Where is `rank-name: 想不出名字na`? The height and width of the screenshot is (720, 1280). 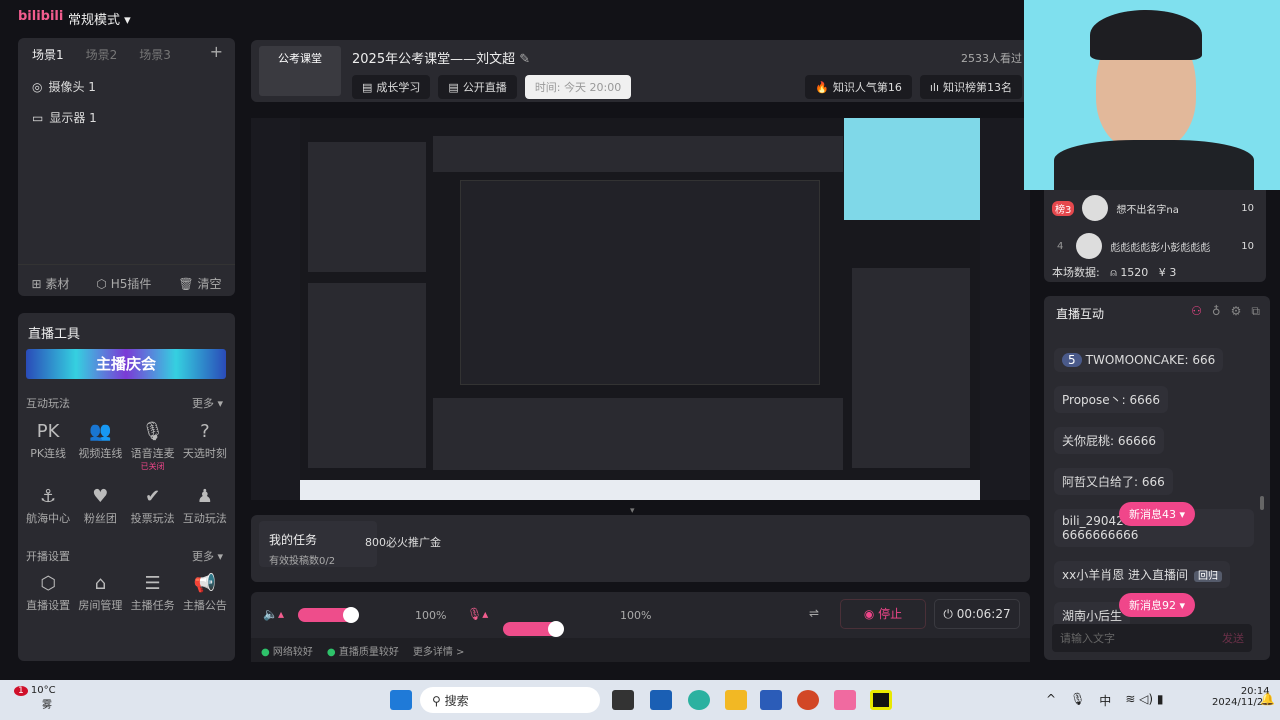 rank-name: 想不出名字na is located at coordinates (1147, 210).